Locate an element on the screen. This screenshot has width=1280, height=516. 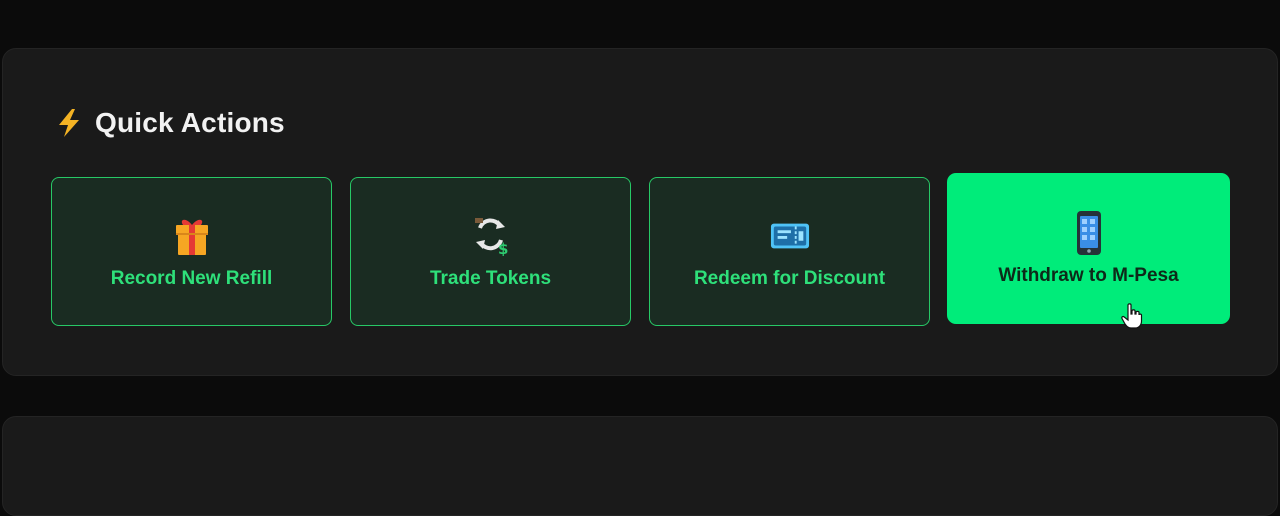
withdraw-to-mpesa-button: Withdraw to M-Pesa is located at coordinates (1088, 251).